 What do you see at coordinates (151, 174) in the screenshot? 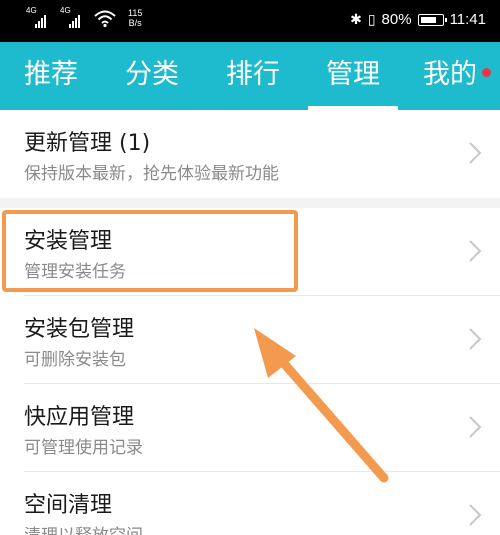
I see `list-item-subtitle: 保持版本最新，抢先体验最新功能` at bounding box center [151, 174].